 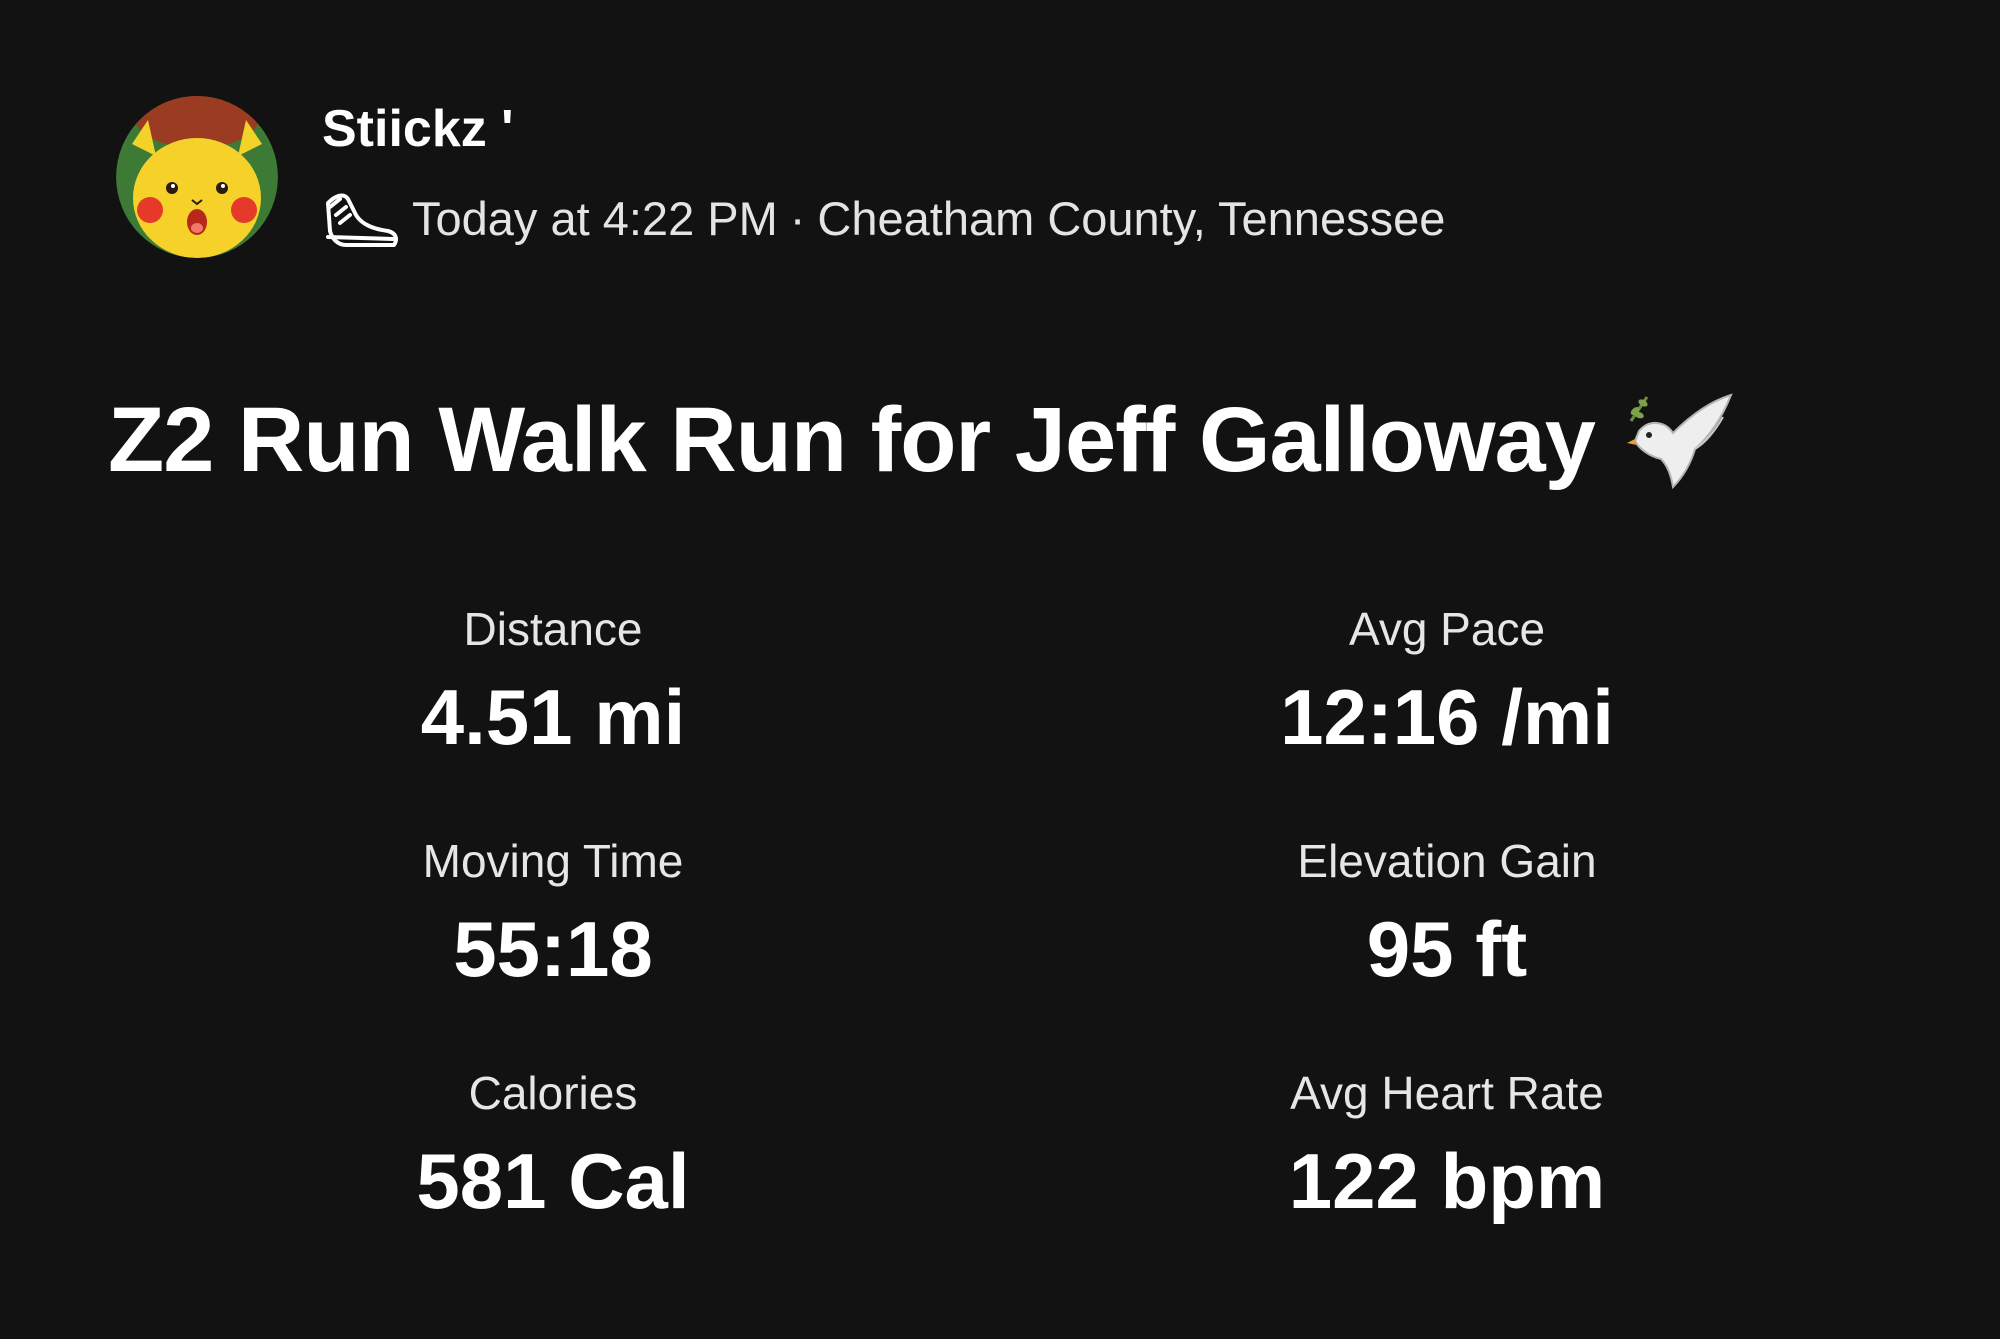 I want to click on running-shoe-icon, so click(x=361, y=219).